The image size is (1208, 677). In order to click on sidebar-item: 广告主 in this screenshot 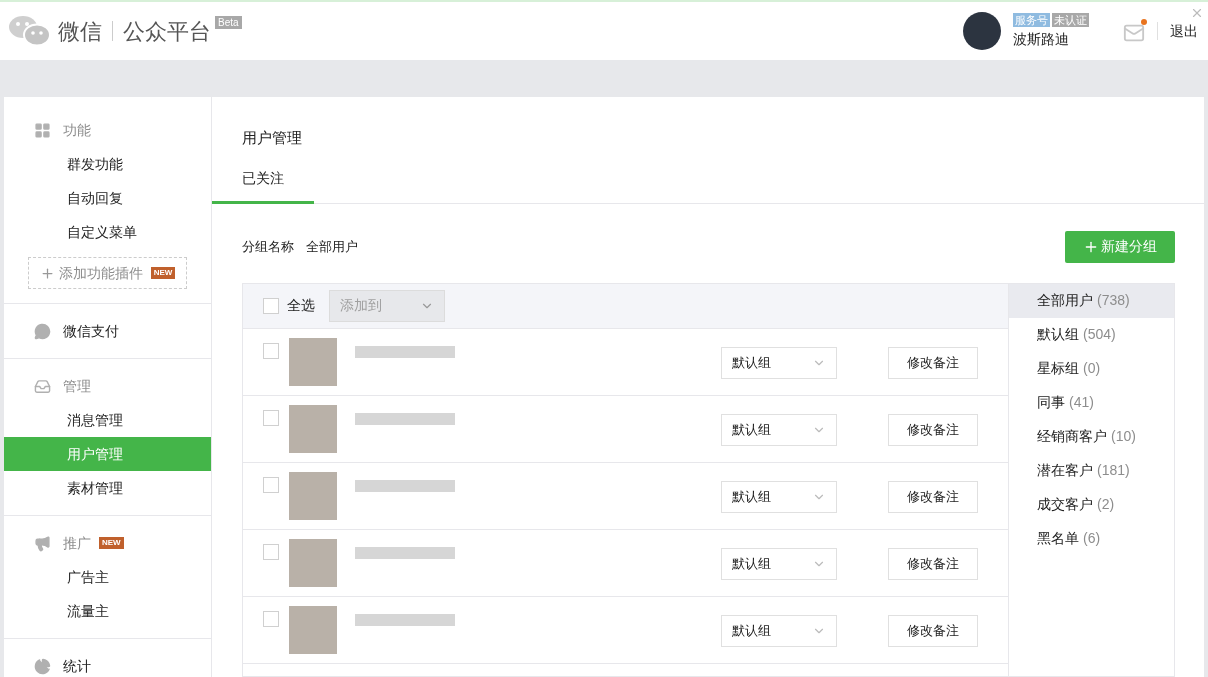, I will do `click(107, 577)`.